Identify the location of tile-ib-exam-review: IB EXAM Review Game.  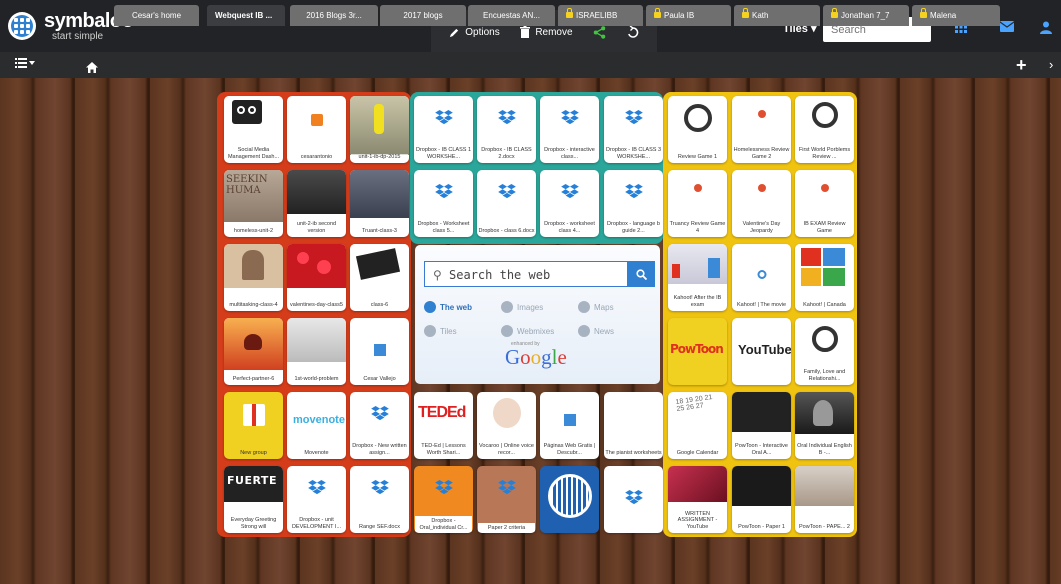
(824, 203).